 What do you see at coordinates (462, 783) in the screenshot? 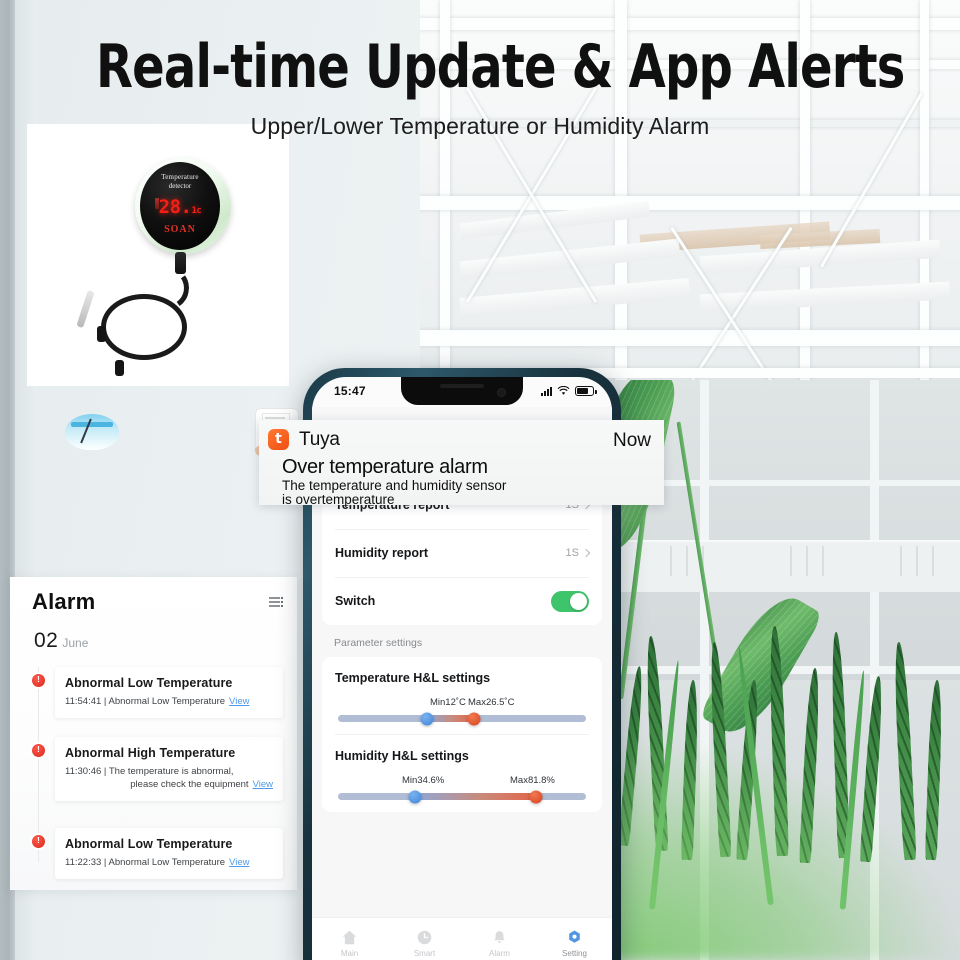
I see `humidity-range-labels: Min34.6% Max81.8%` at bounding box center [462, 783].